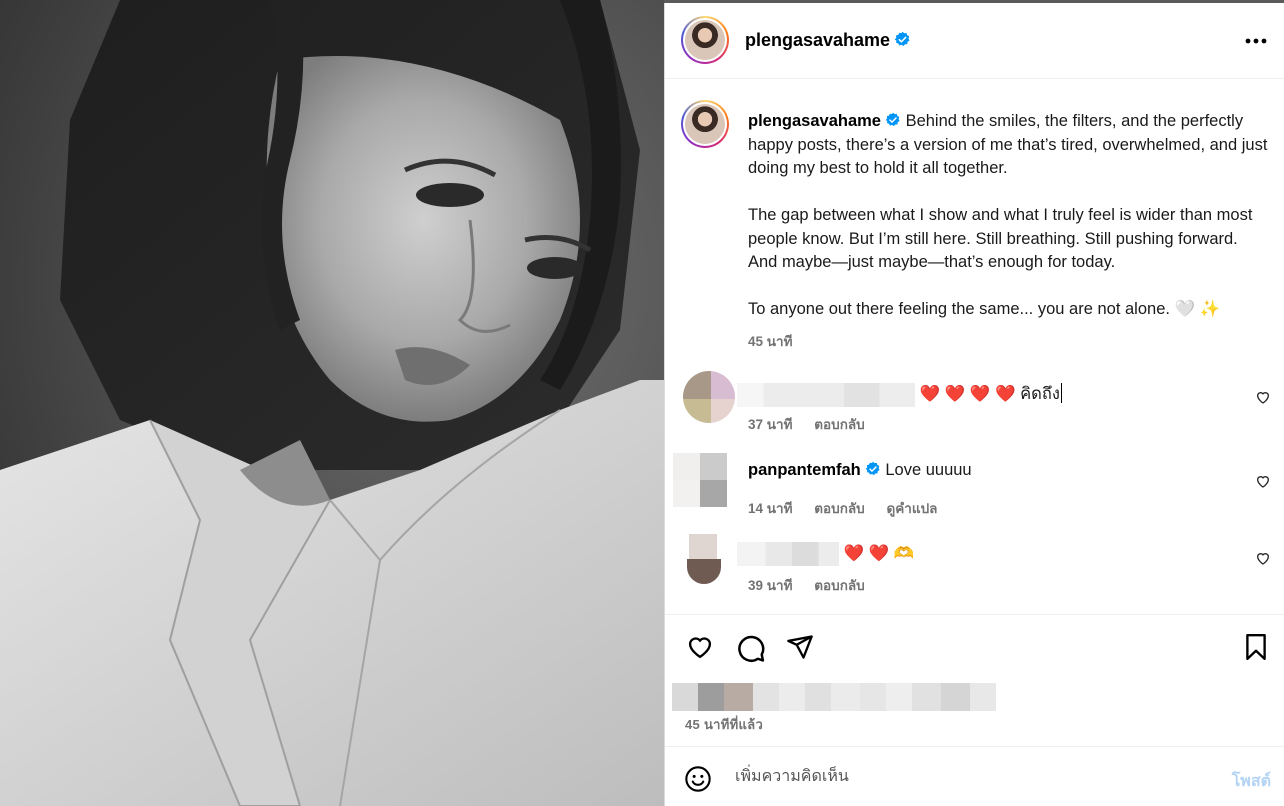  What do you see at coordinates (1061, 393) in the screenshot?
I see `text-cursor` at bounding box center [1061, 393].